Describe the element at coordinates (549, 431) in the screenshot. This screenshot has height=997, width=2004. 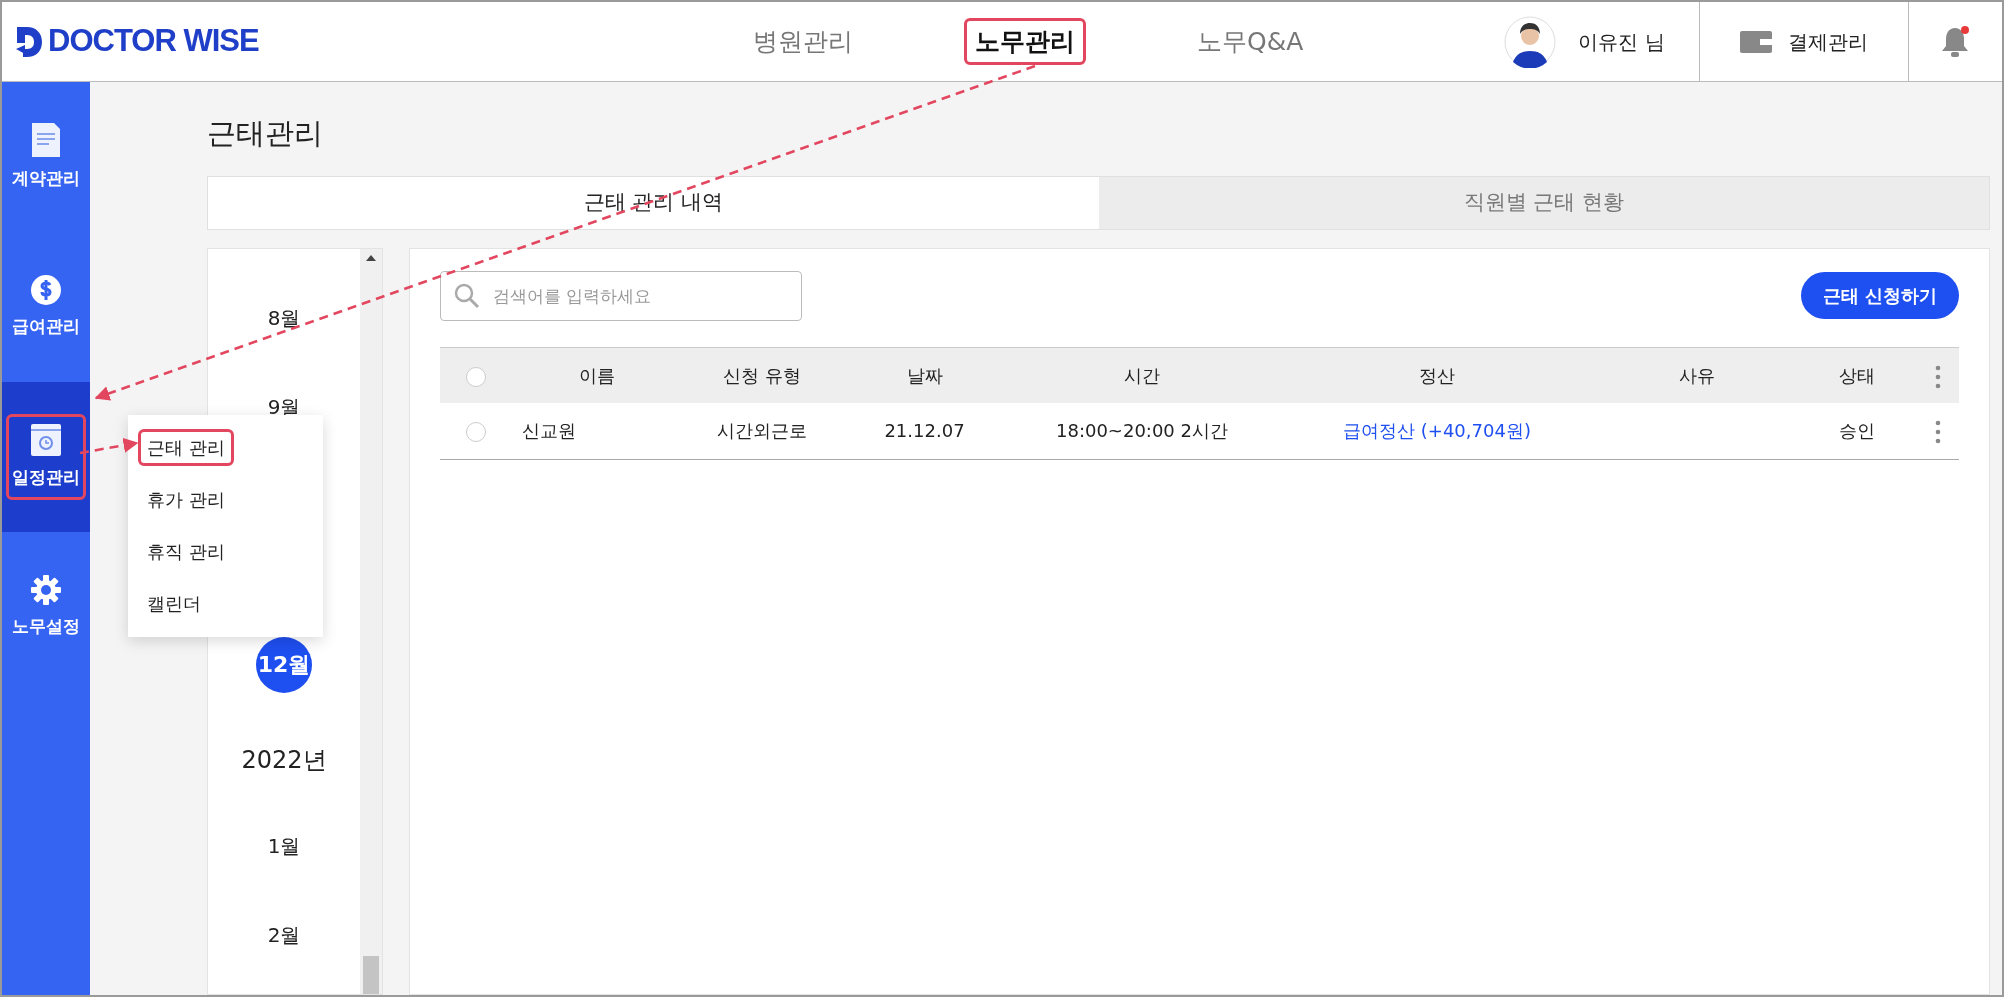
I see `table-cell: 신교원` at that location.